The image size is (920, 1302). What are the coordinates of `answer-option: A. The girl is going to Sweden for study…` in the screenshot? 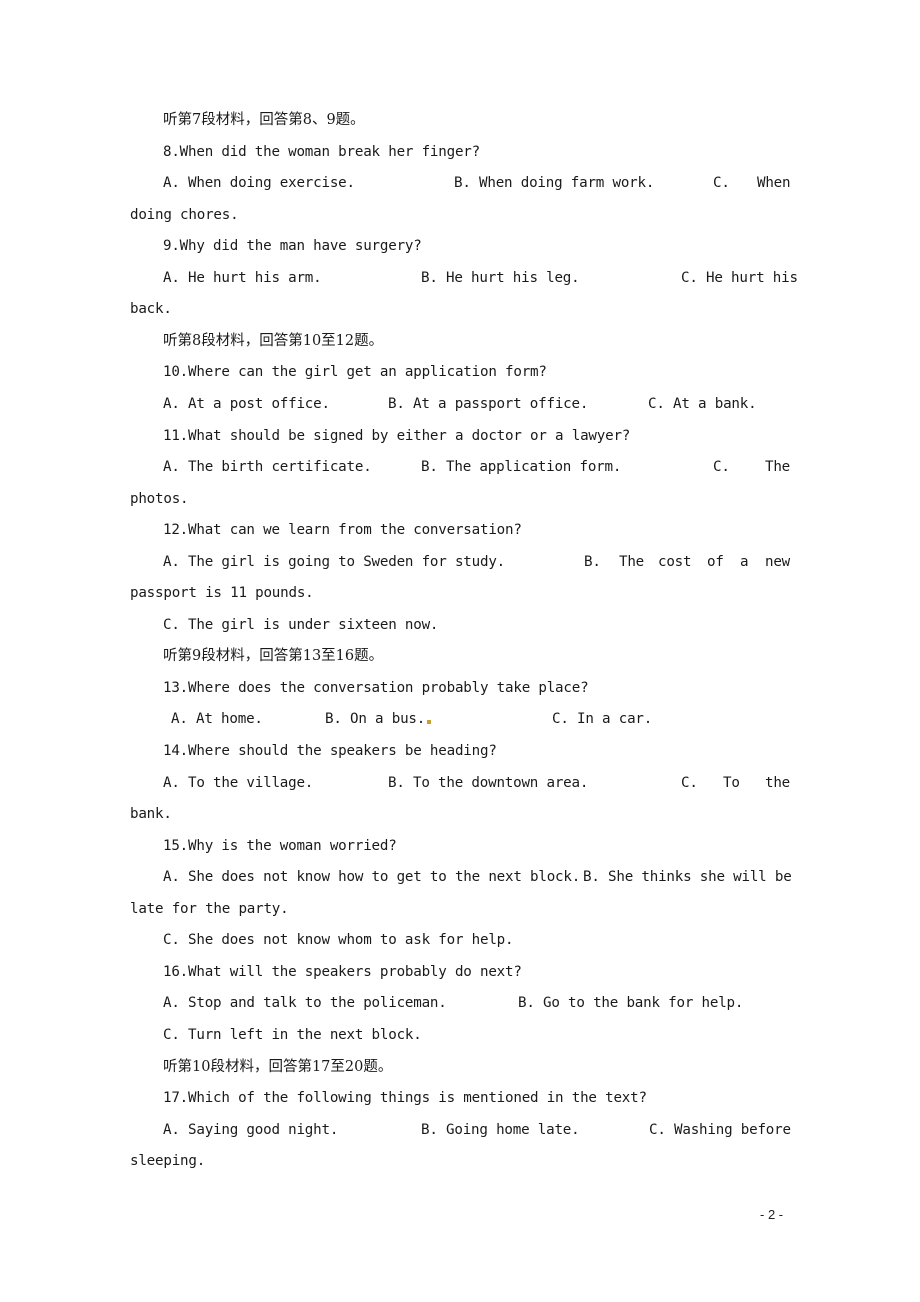 It's located at (334, 561).